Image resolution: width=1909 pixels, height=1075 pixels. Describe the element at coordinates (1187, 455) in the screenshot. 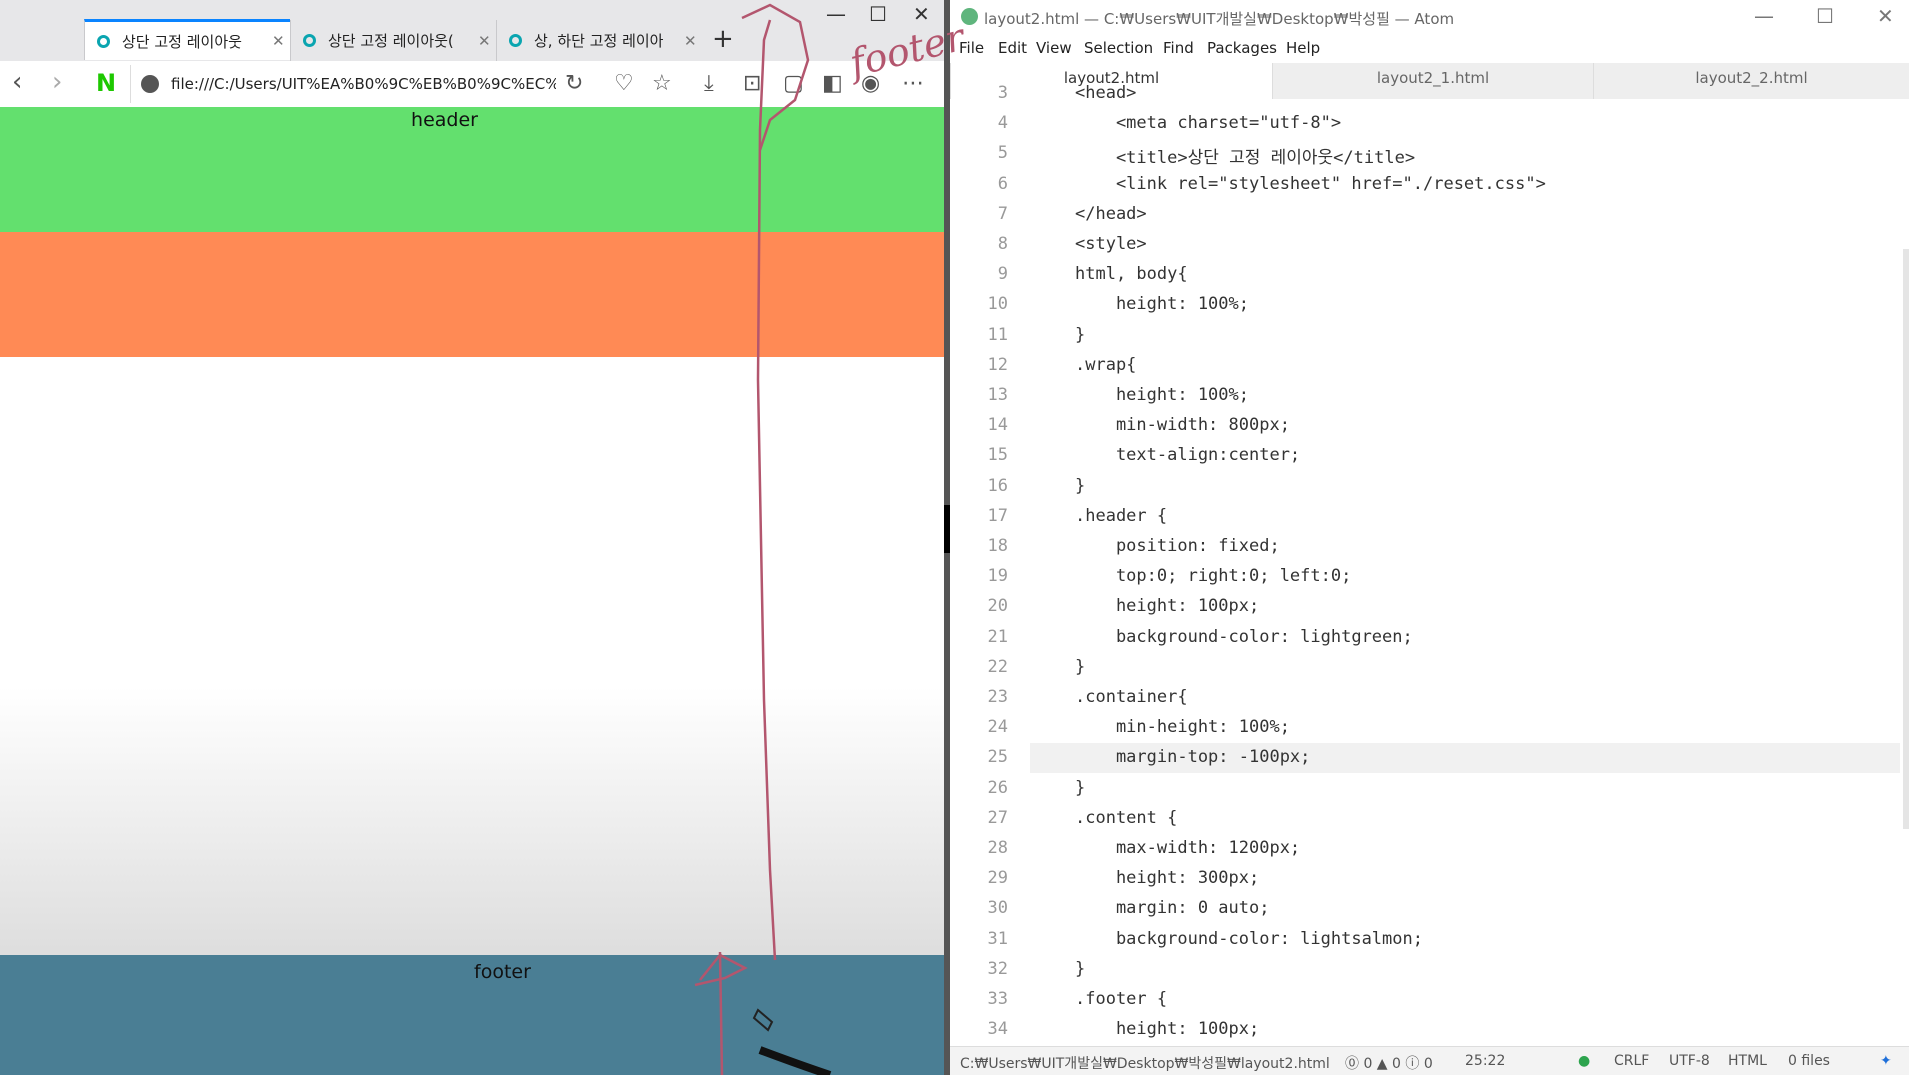

I see `code-line: text-align:center;` at that location.